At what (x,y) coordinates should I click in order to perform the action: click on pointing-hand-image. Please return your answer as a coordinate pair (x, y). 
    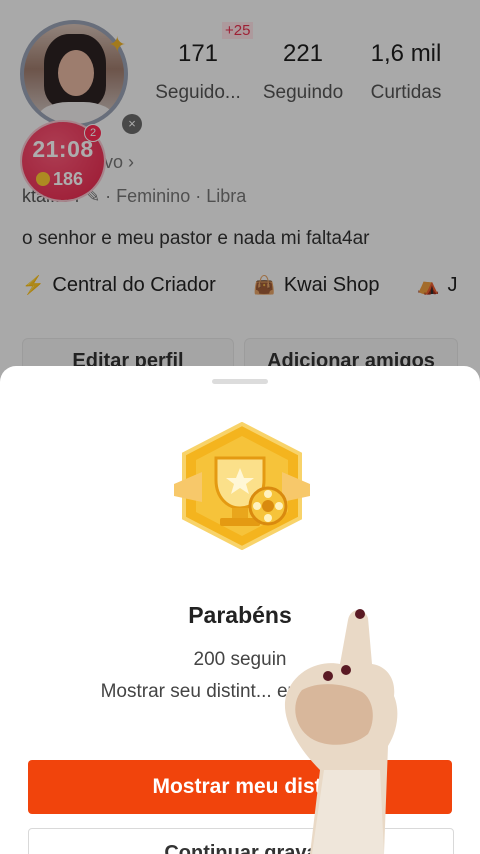
    Looking at the image, I should click on (341, 731).